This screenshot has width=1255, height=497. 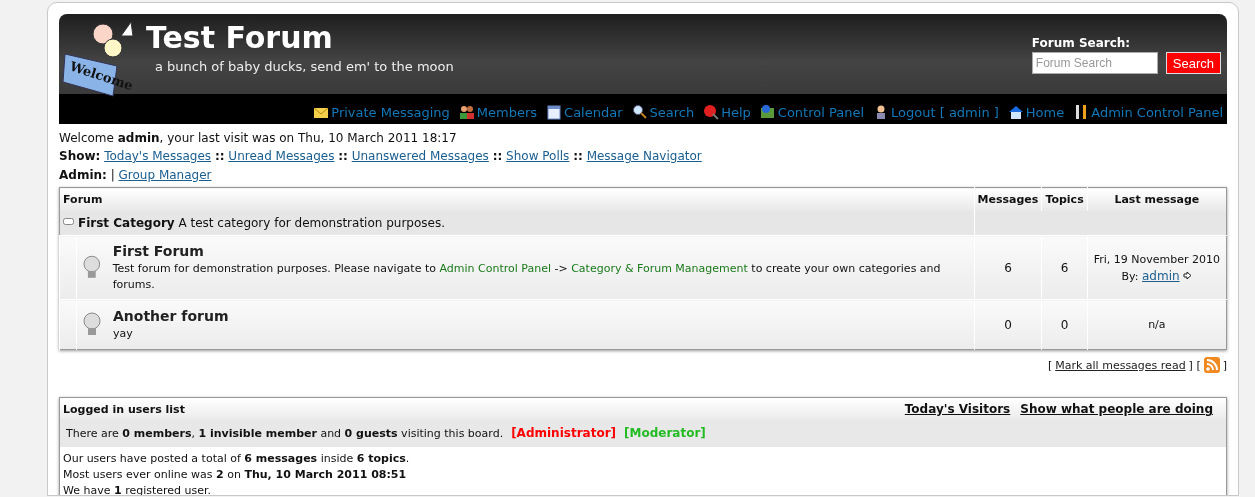 I want to click on people-icon, so click(x=466, y=112).